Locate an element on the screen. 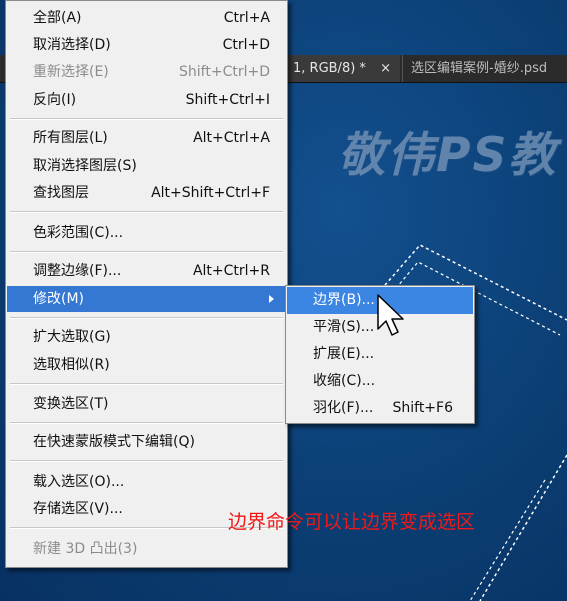 The image size is (567, 601). menu-item-label: 所有图层(L) is located at coordinates (70, 138).